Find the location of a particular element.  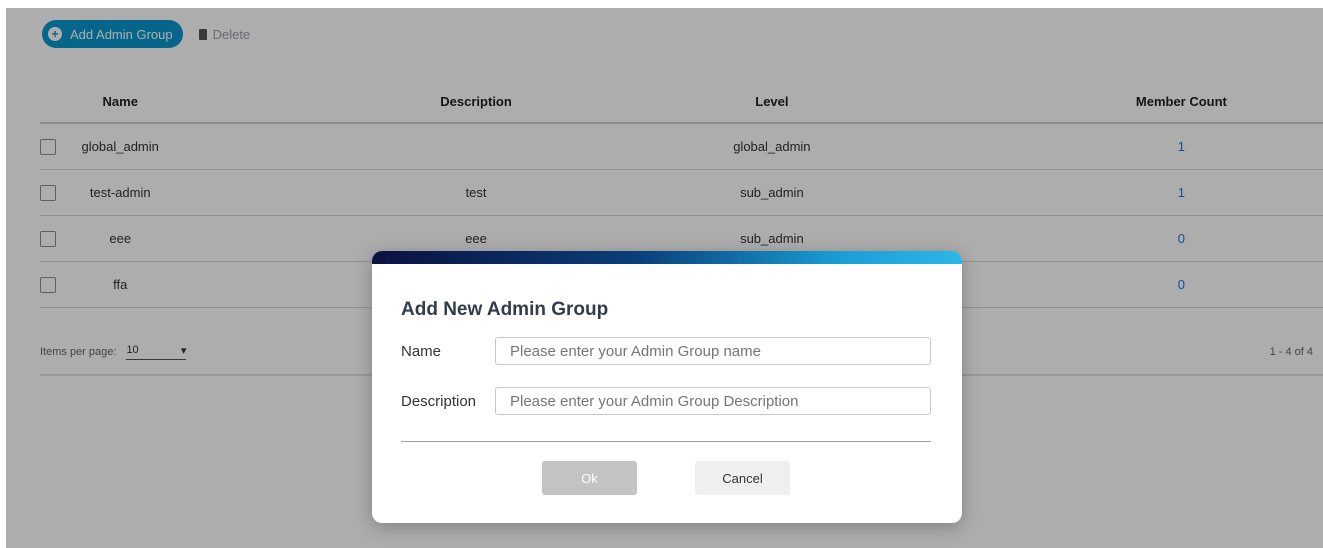

dialog-title: Add New Admin Group is located at coordinates (505, 309).